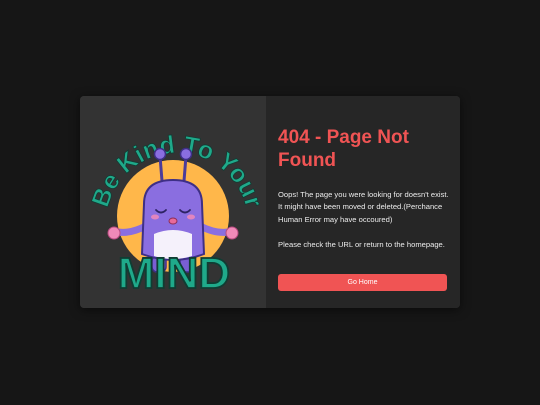  What do you see at coordinates (176, 214) in the screenshot?
I see `be-kind-illustration: Be Kind To Your MIND` at bounding box center [176, 214].